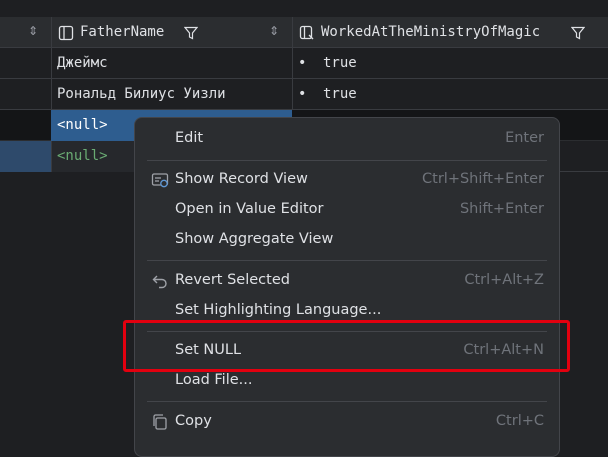  I want to click on cell-fathername: Джеймс, so click(171, 63).